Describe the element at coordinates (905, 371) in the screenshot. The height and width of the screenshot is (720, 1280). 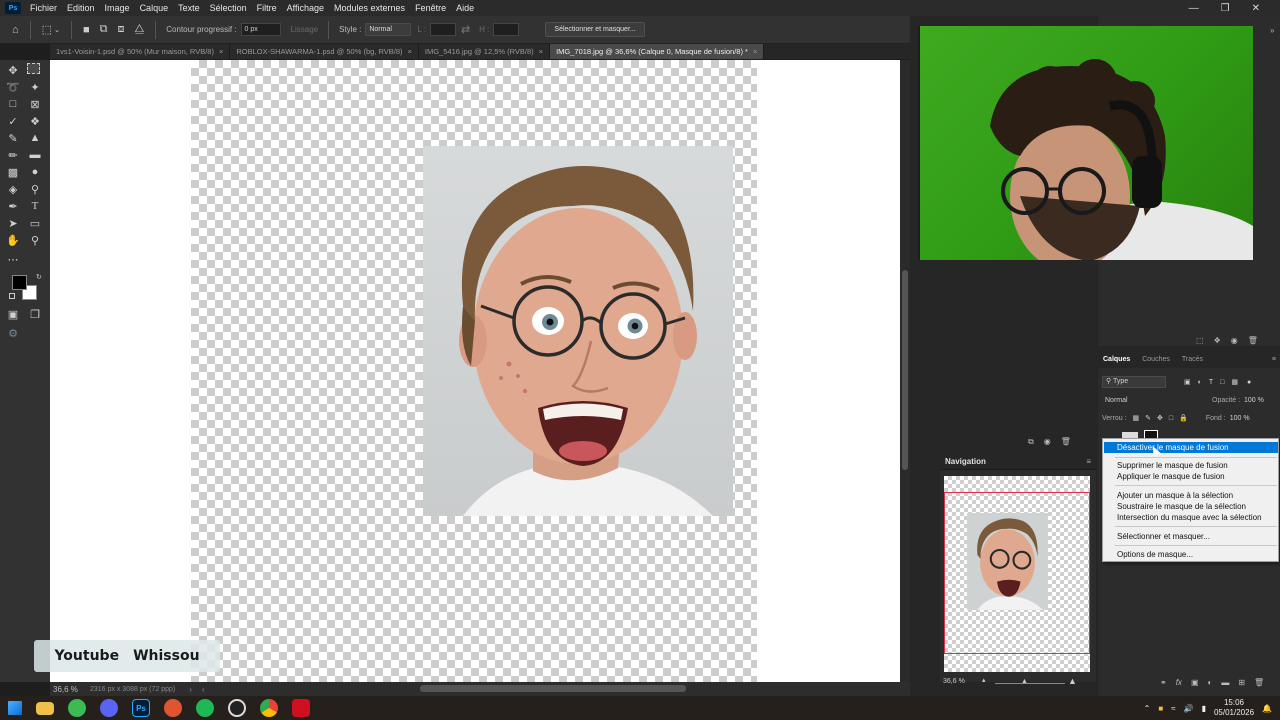
I see `vertical-scrollbar` at that location.